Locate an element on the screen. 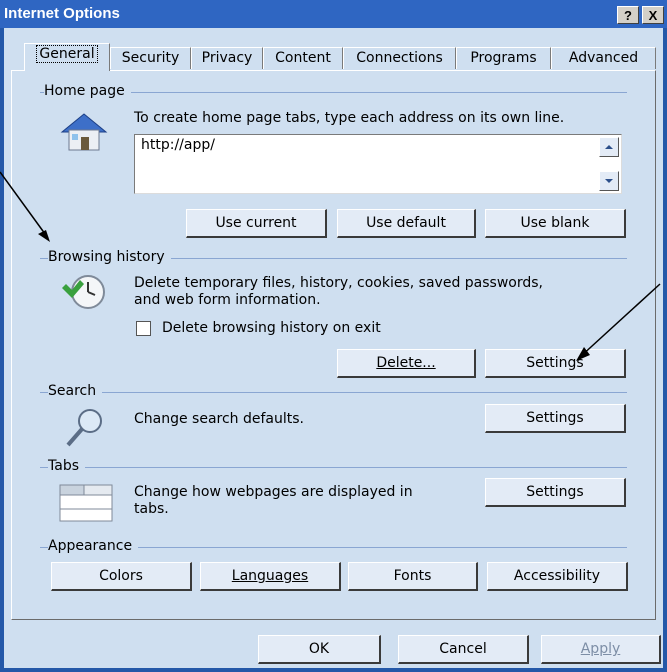 The height and width of the screenshot is (672, 667). tab-general: General is located at coordinates (67, 57).